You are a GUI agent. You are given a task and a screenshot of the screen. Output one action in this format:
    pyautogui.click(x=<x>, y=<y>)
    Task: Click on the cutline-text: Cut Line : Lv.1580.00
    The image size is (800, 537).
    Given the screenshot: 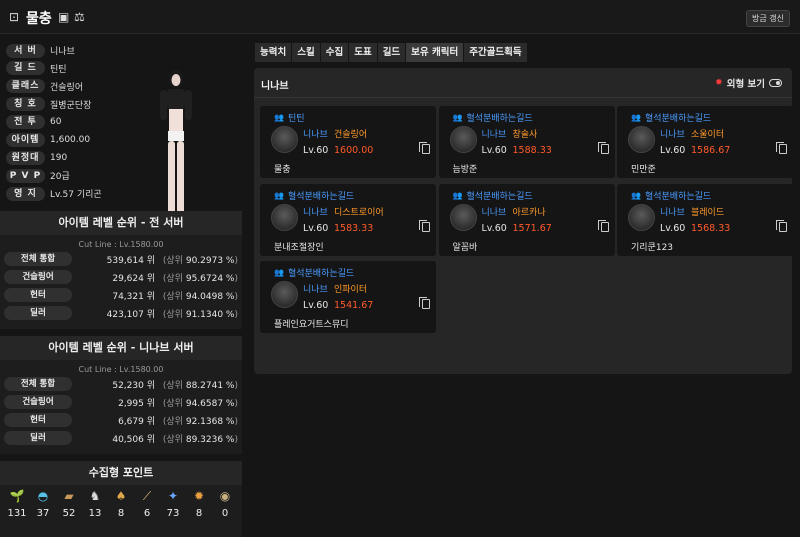 What is the action you would take?
    pyautogui.click(x=121, y=244)
    